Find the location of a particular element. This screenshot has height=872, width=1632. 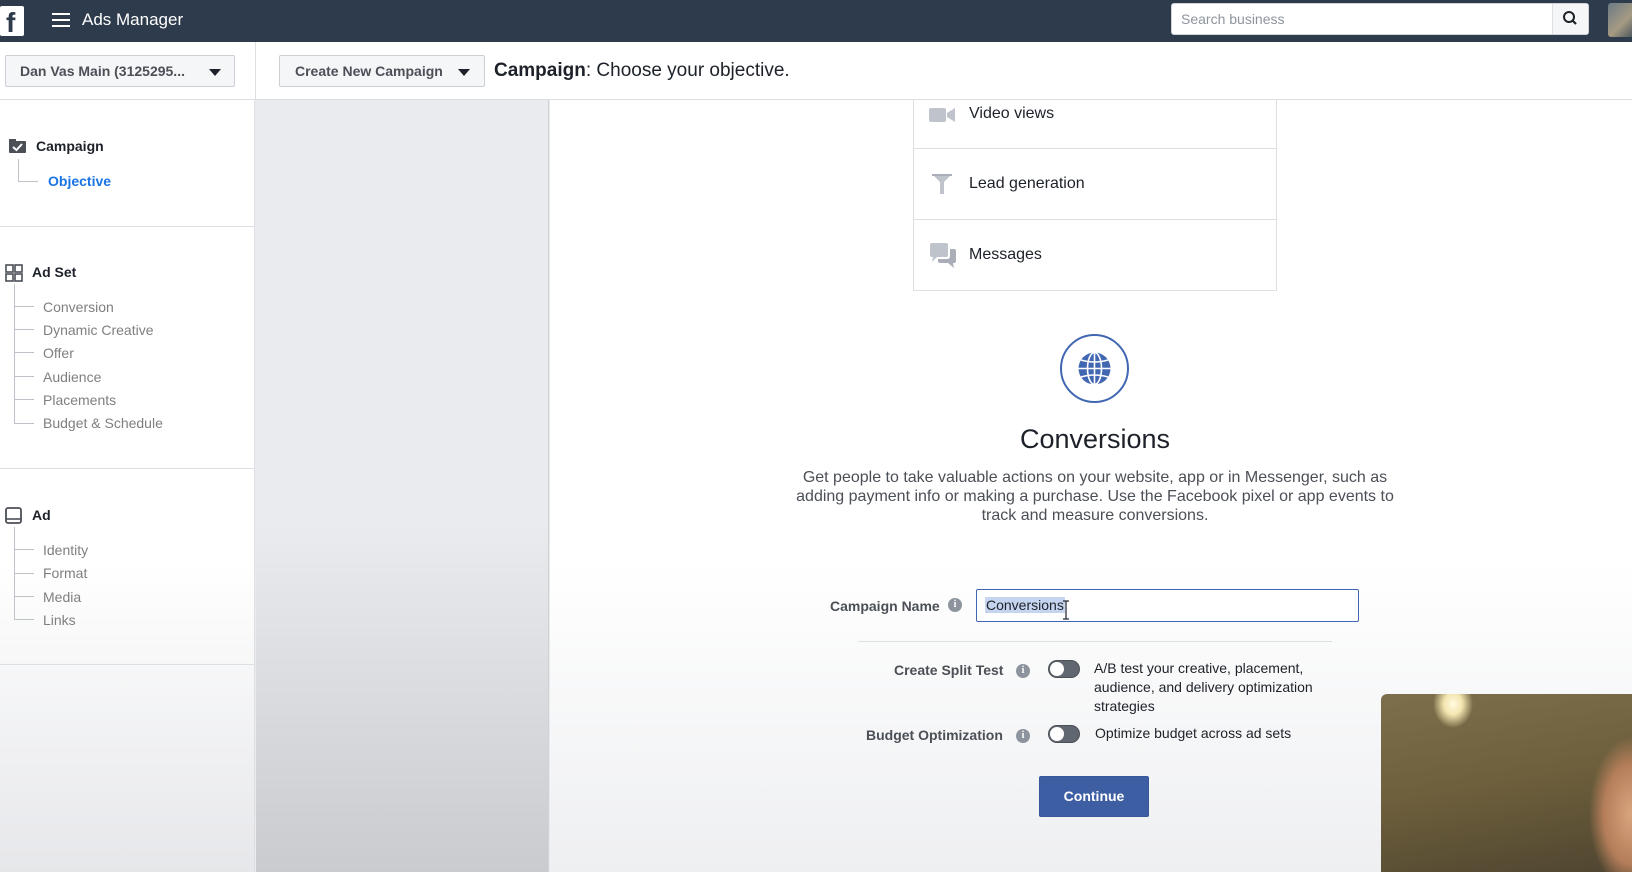

user-avatar is located at coordinates (1620, 20).